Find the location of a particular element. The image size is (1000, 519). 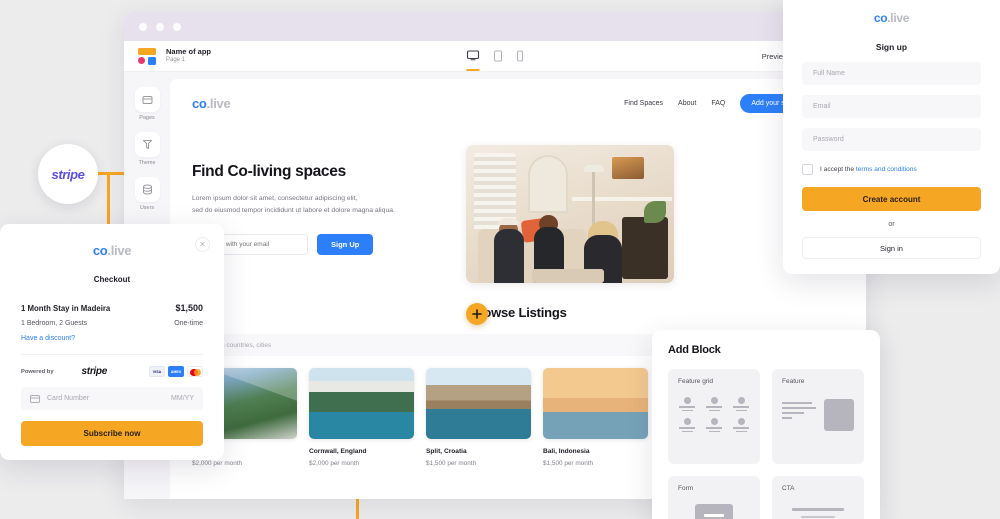

sidebar-item-users: Users is located at coordinates (147, 194).